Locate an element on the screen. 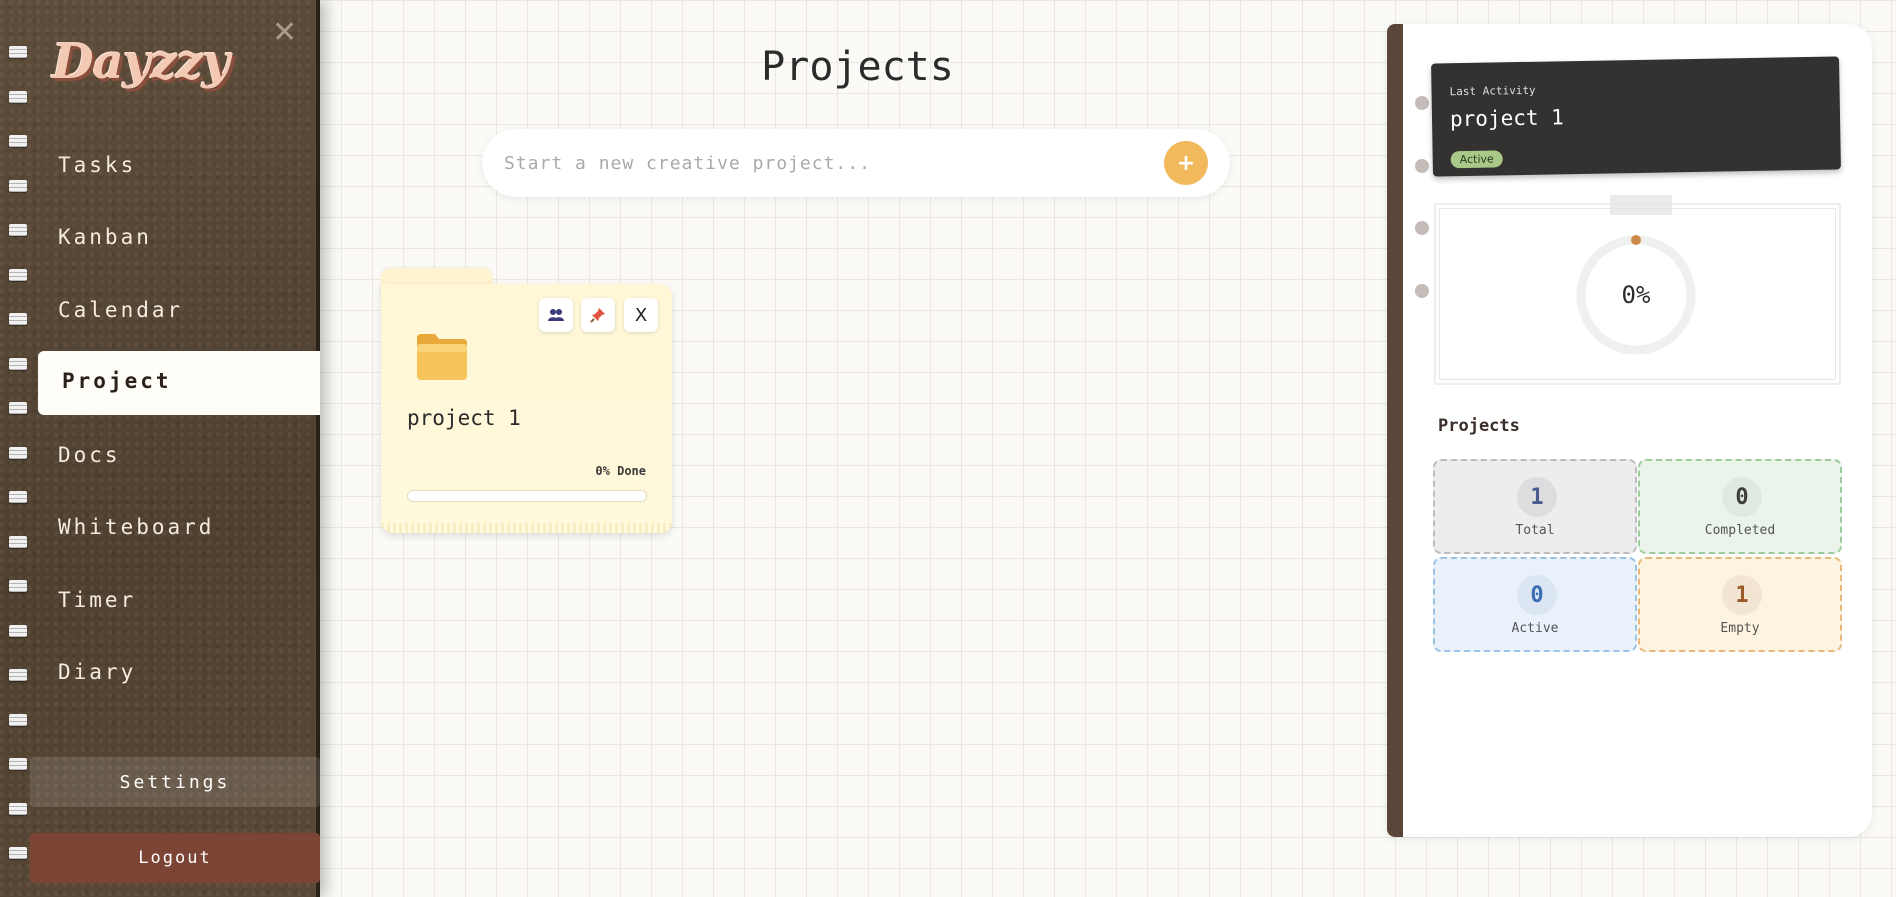 Image resolution: width=1896 pixels, height=897 pixels. spiral-binding is located at coordinates (19, 448).